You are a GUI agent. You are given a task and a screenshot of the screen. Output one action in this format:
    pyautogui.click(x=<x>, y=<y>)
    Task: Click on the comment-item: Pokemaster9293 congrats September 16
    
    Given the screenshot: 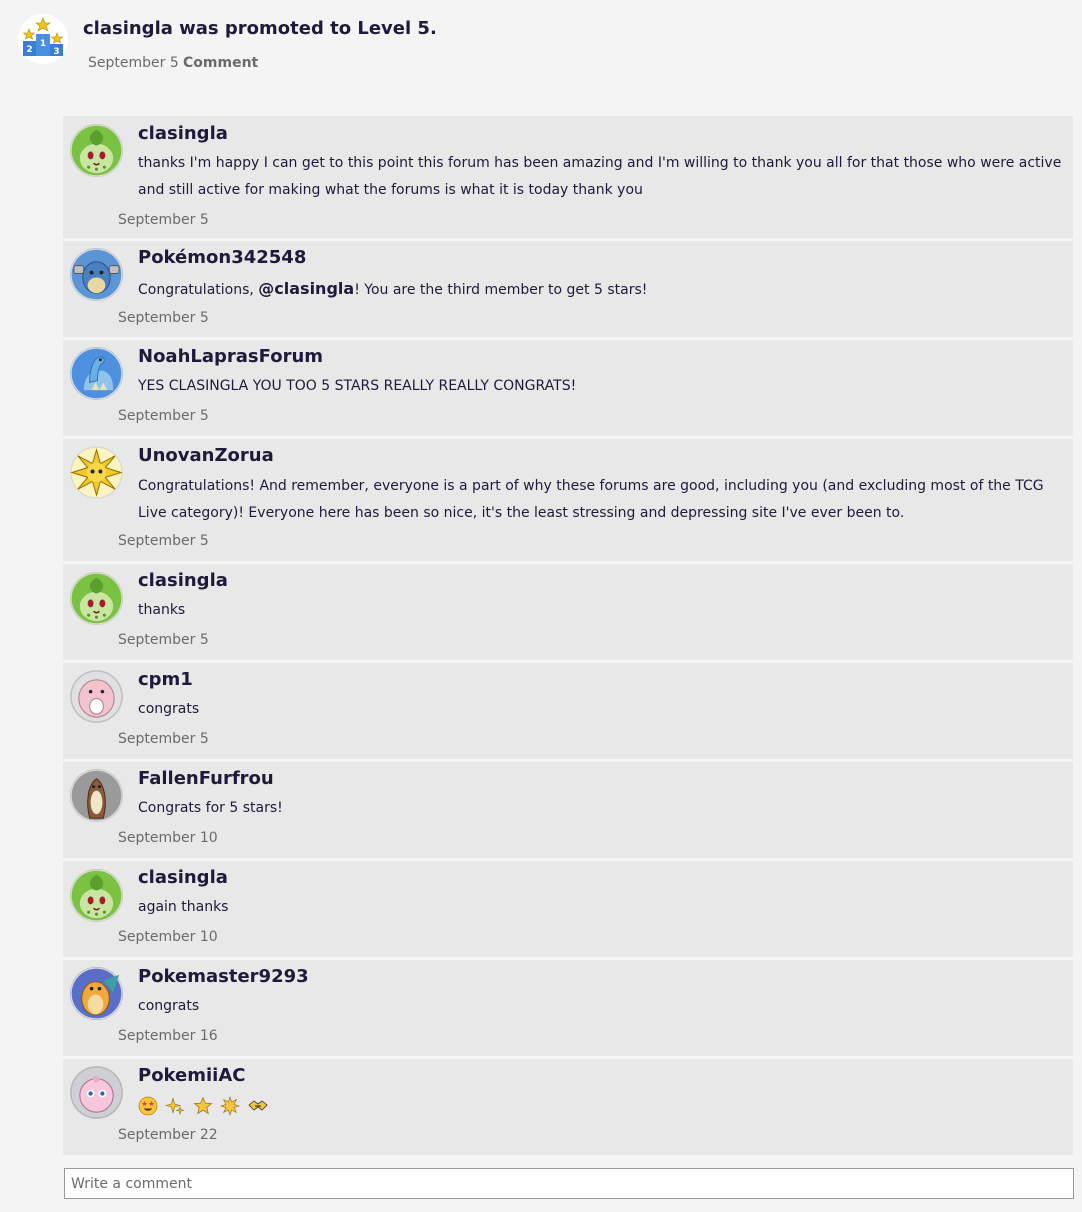 What is the action you would take?
    pyautogui.click(x=568, y=1008)
    